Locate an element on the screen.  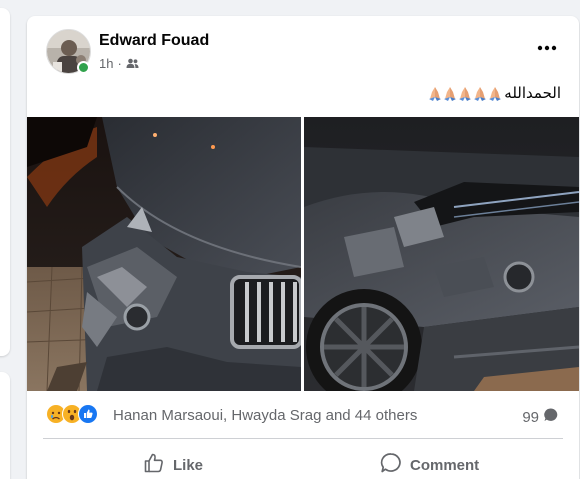
post-caption: الحمدالله is located at coordinates (494, 93).